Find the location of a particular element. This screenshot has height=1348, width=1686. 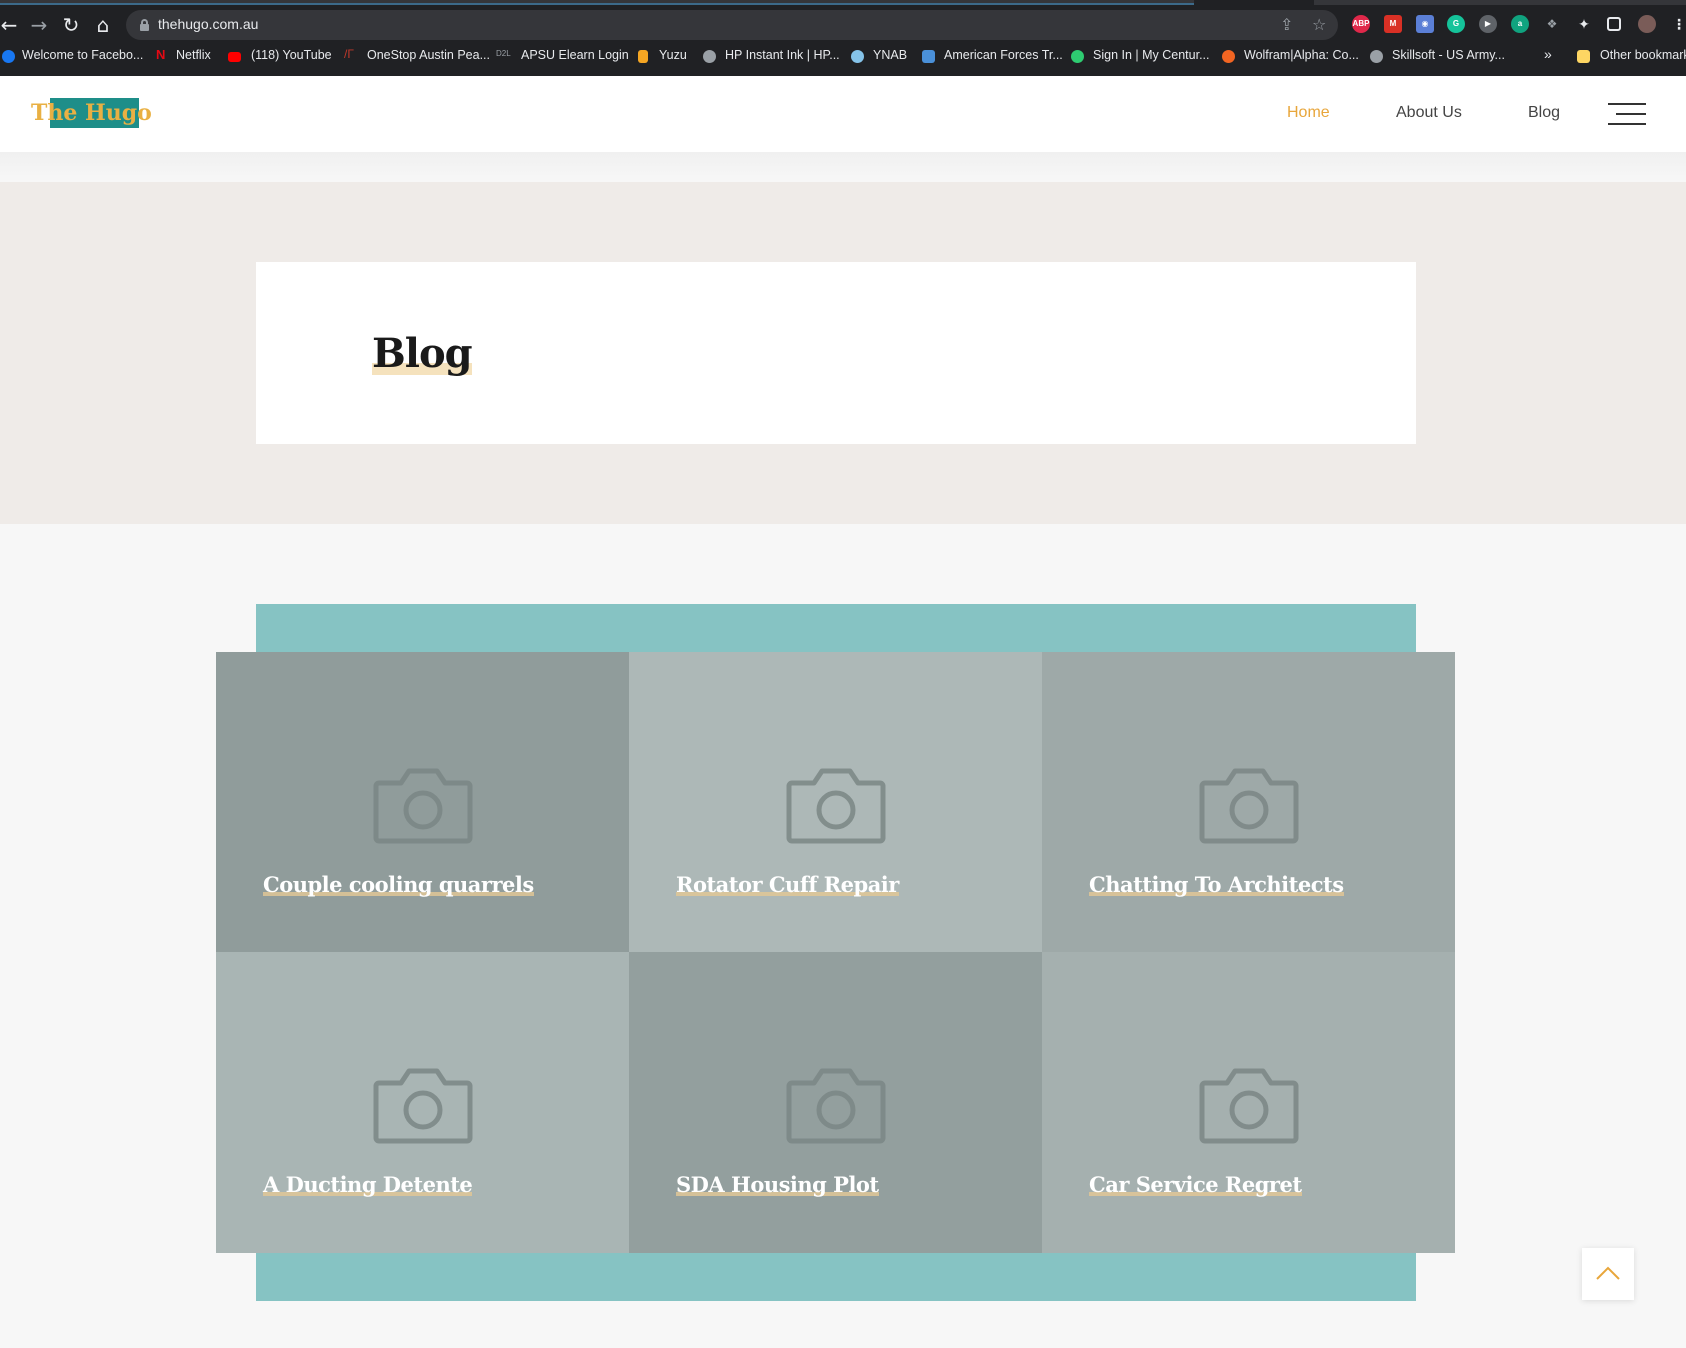

header-shadow is located at coordinates (843, 167).